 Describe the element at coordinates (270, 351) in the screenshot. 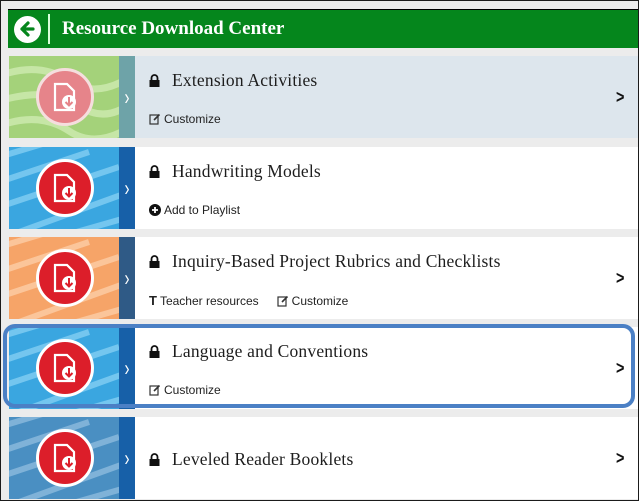

I see `resource-title: Language and Conventions` at that location.